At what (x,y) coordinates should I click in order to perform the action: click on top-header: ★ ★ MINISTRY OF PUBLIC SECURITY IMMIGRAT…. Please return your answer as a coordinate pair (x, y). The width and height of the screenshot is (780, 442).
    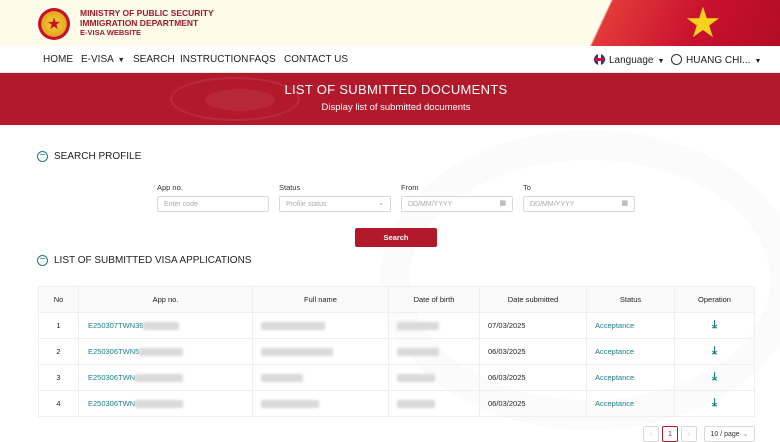
    Looking at the image, I should click on (390, 23).